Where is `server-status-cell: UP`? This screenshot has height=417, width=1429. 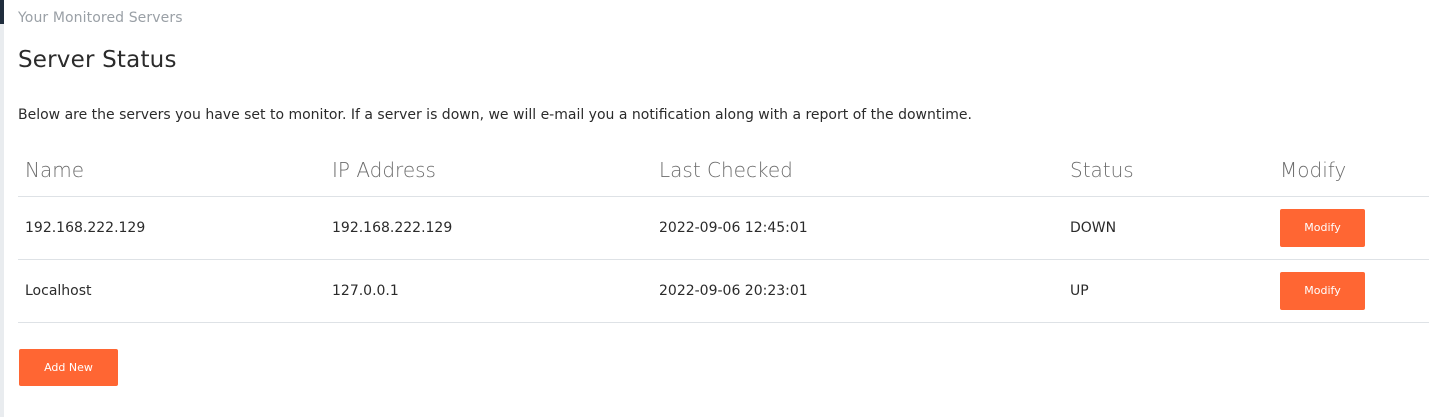
server-status-cell: UP is located at coordinates (1168, 291).